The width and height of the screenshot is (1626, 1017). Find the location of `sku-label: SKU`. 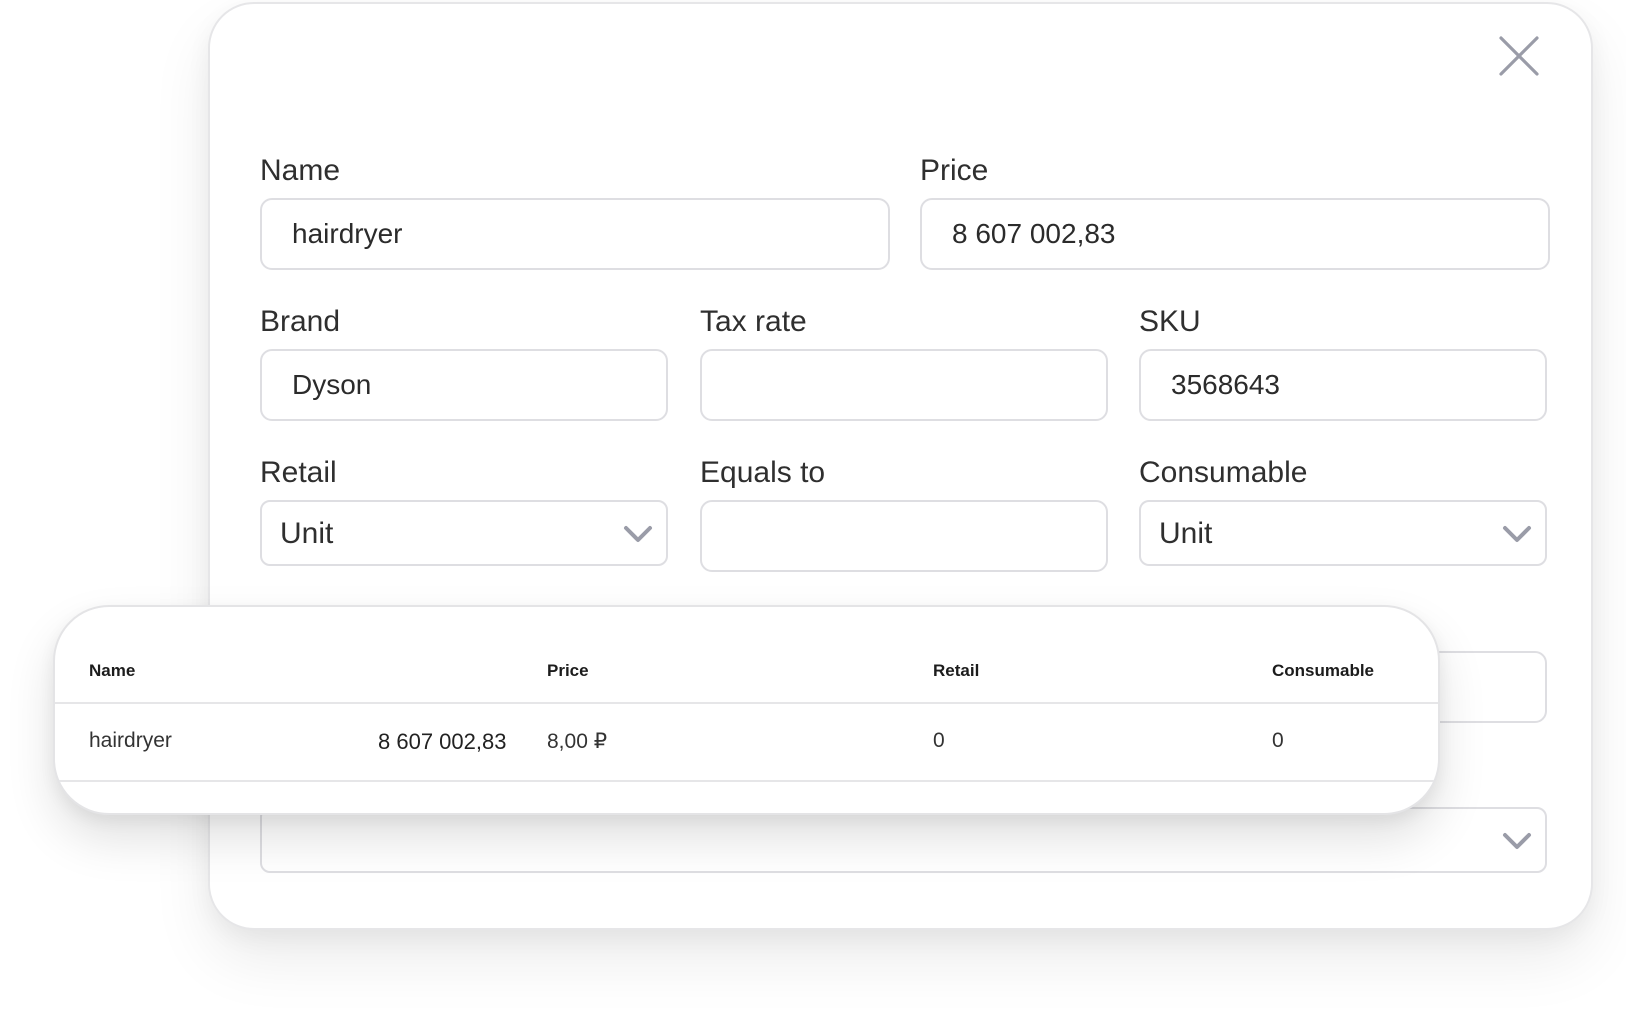

sku-label: SKU is located at coordinates (1170, 321).